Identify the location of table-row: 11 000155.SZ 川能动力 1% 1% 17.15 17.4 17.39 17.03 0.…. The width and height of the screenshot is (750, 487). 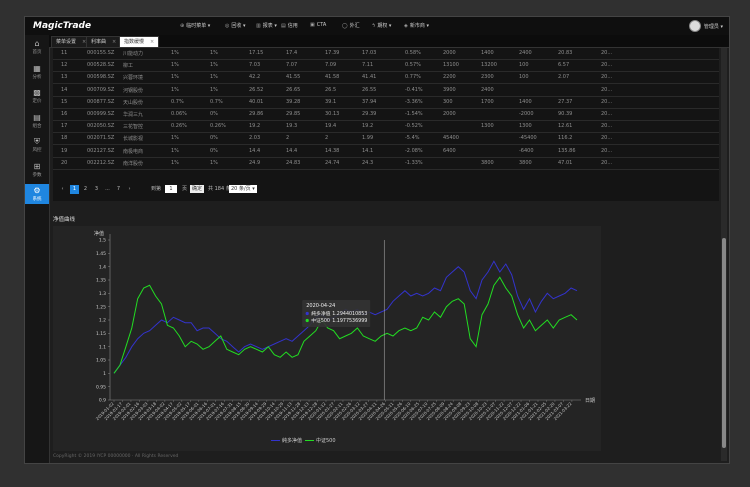
(386, 54).